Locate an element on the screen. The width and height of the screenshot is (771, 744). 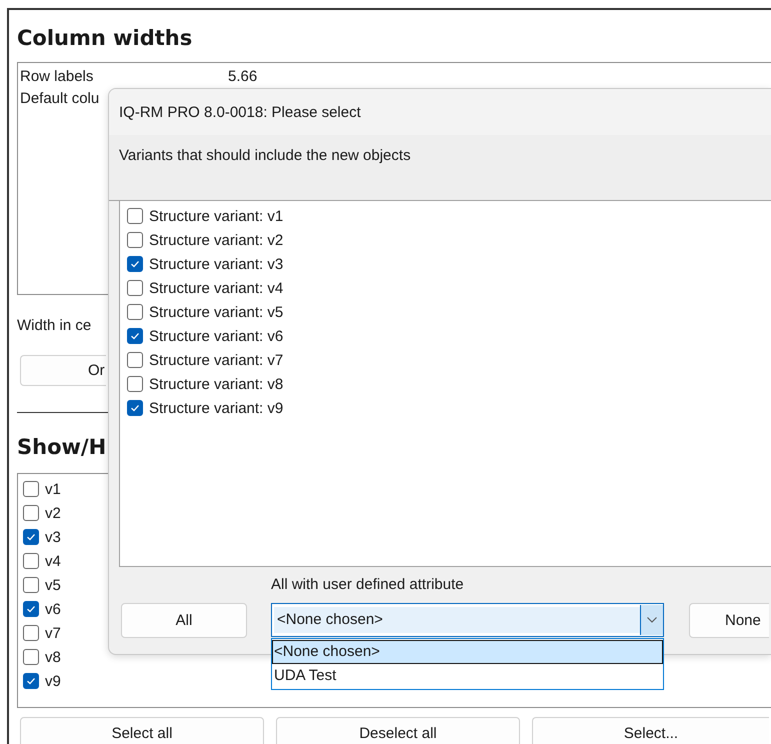
checkbox-label: v5 is located at coordinates (53, 585).